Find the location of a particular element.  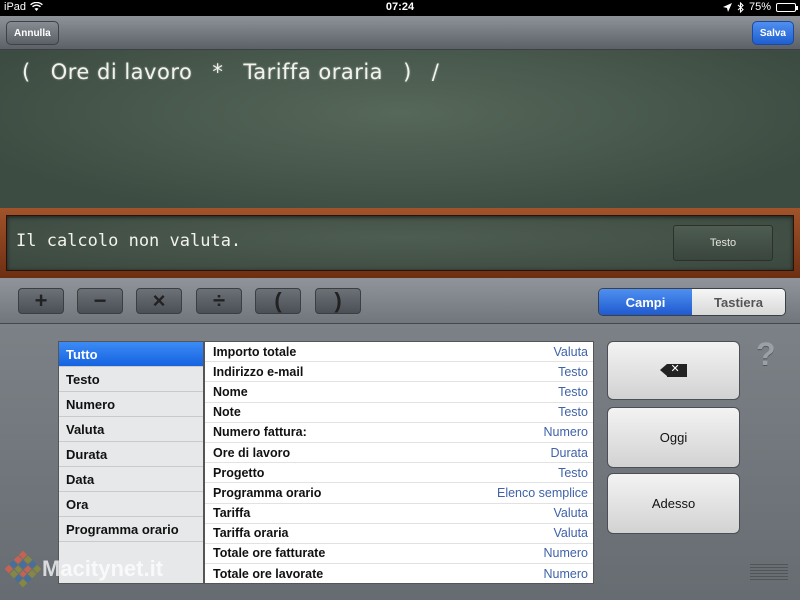

cancel-button: Annulla is located at coordinates (32, 33).